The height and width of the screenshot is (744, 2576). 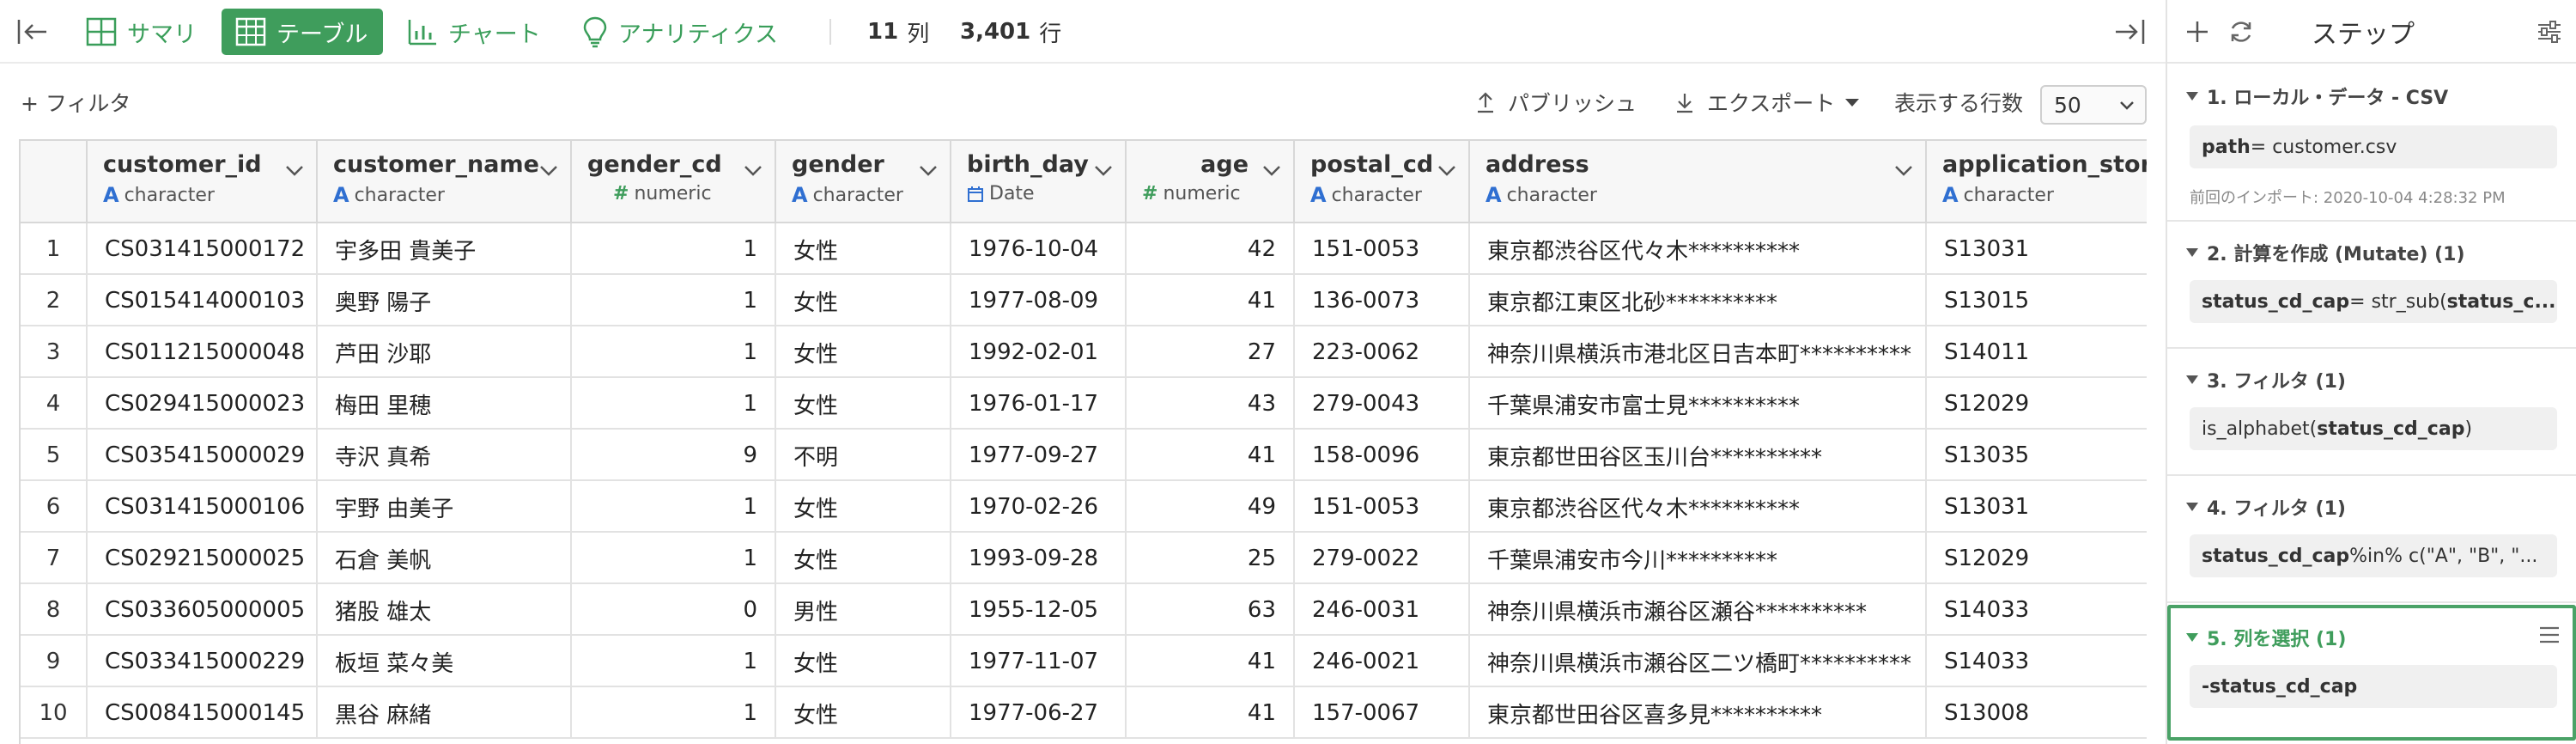 I want to click on cell-birth-day: 1992-02-01, so click(x=1039, y=352).